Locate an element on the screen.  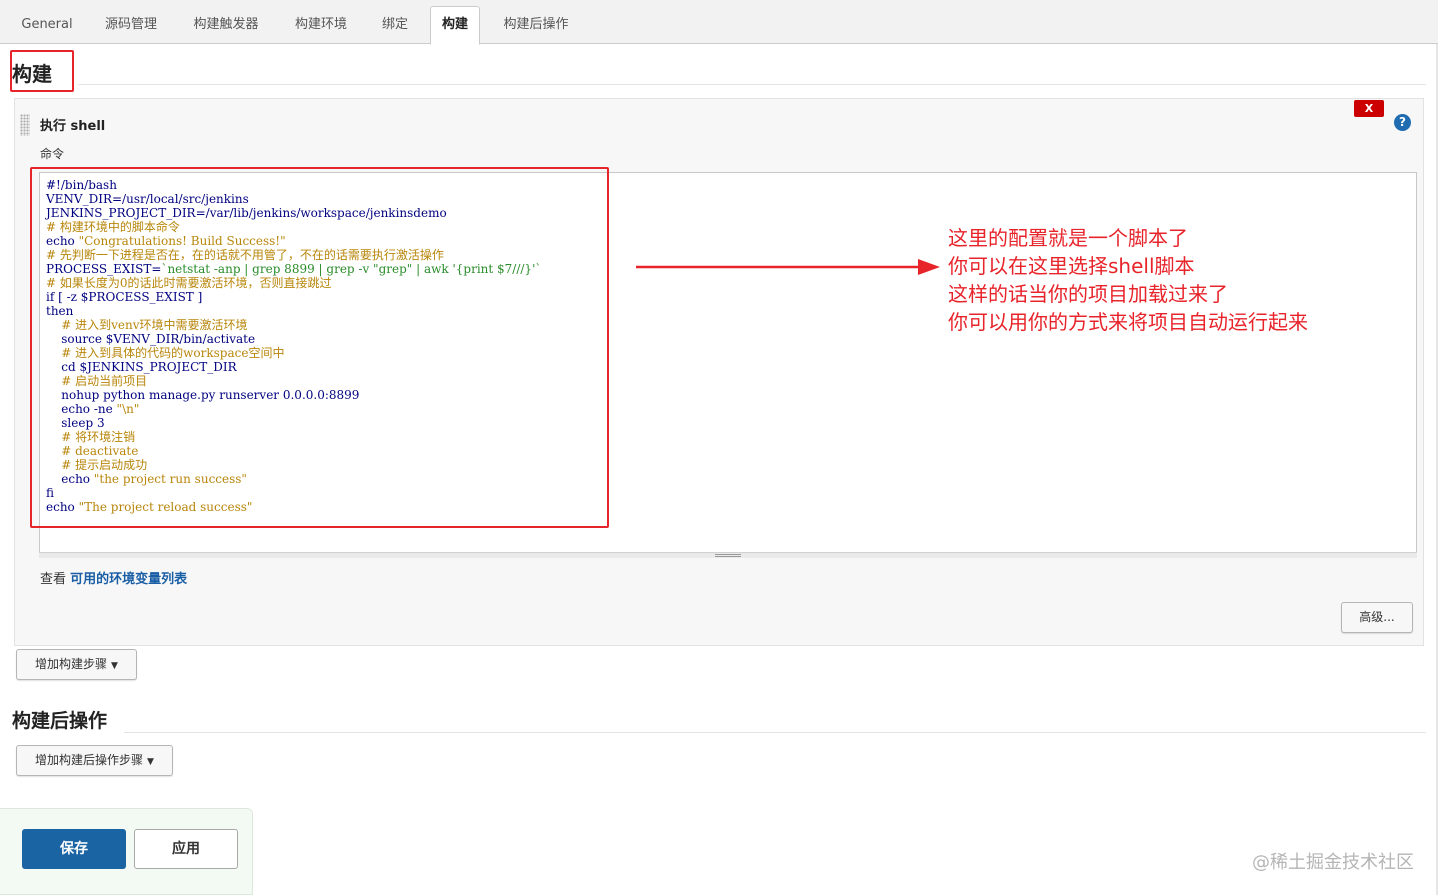
post-build-section-title: 构建后操作 is located at coordinates (60, 721).